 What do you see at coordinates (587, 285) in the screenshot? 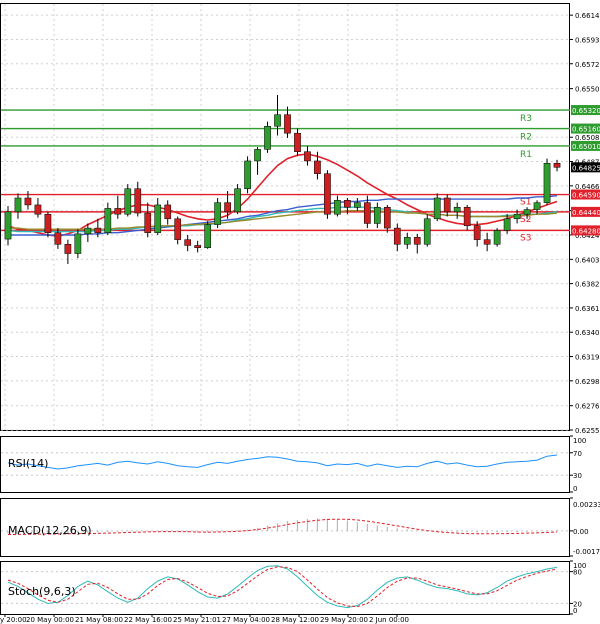
I see `price-tick-label: 0.63820` at bounding box center [587, 285].